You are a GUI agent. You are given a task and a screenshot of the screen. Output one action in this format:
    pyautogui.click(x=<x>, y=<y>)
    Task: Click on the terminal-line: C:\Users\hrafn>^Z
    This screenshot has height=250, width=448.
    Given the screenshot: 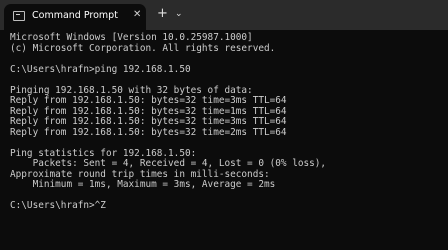 What is the action you would take?
    pyautogui.click(x=58, y=205)
    